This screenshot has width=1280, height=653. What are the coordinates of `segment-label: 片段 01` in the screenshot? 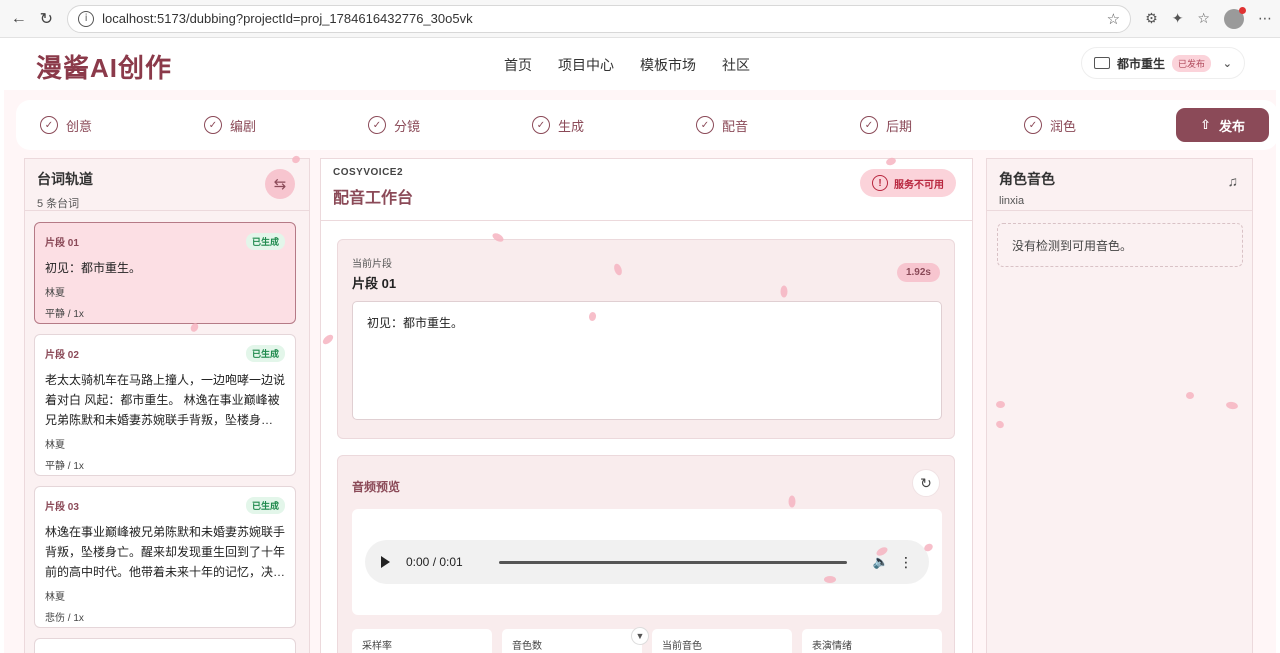 It's located at (62, 243).